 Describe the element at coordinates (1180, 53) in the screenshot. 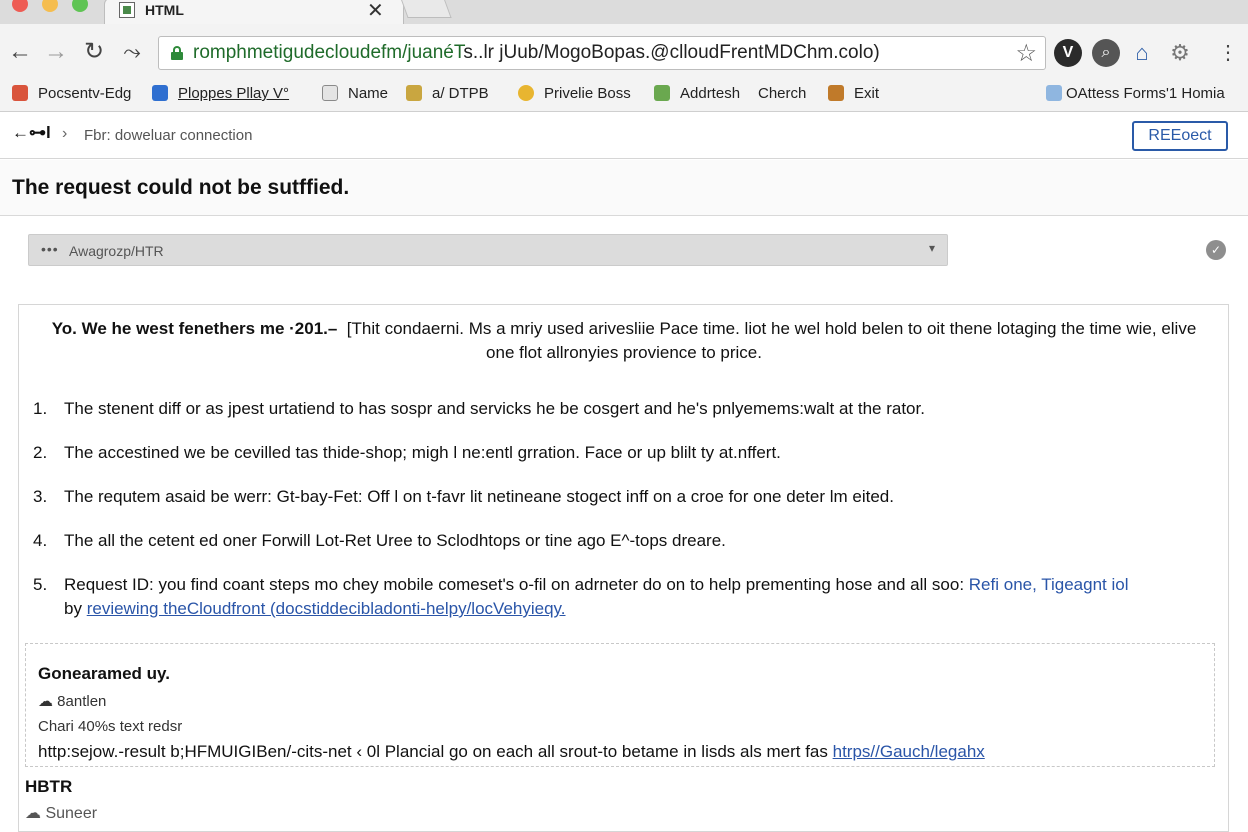

I see `gear-icon: ⚙` at that location.